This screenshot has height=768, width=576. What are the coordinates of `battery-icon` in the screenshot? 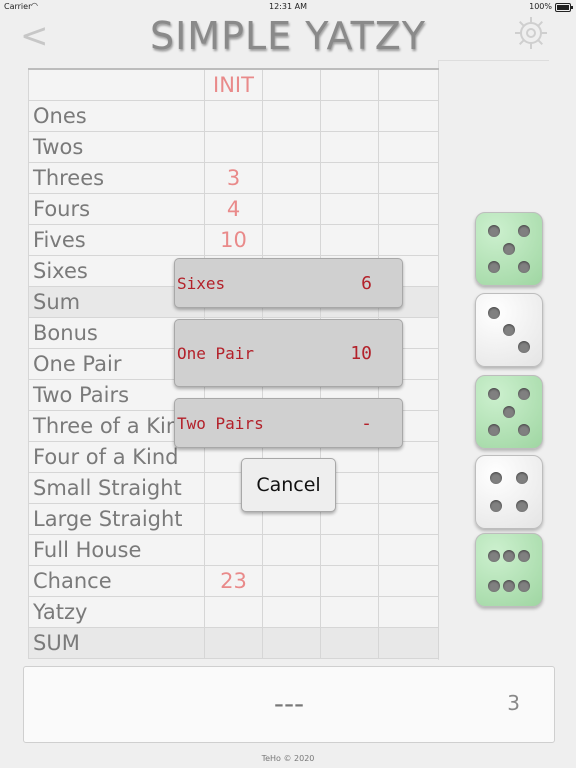 It's located at (564, 7).